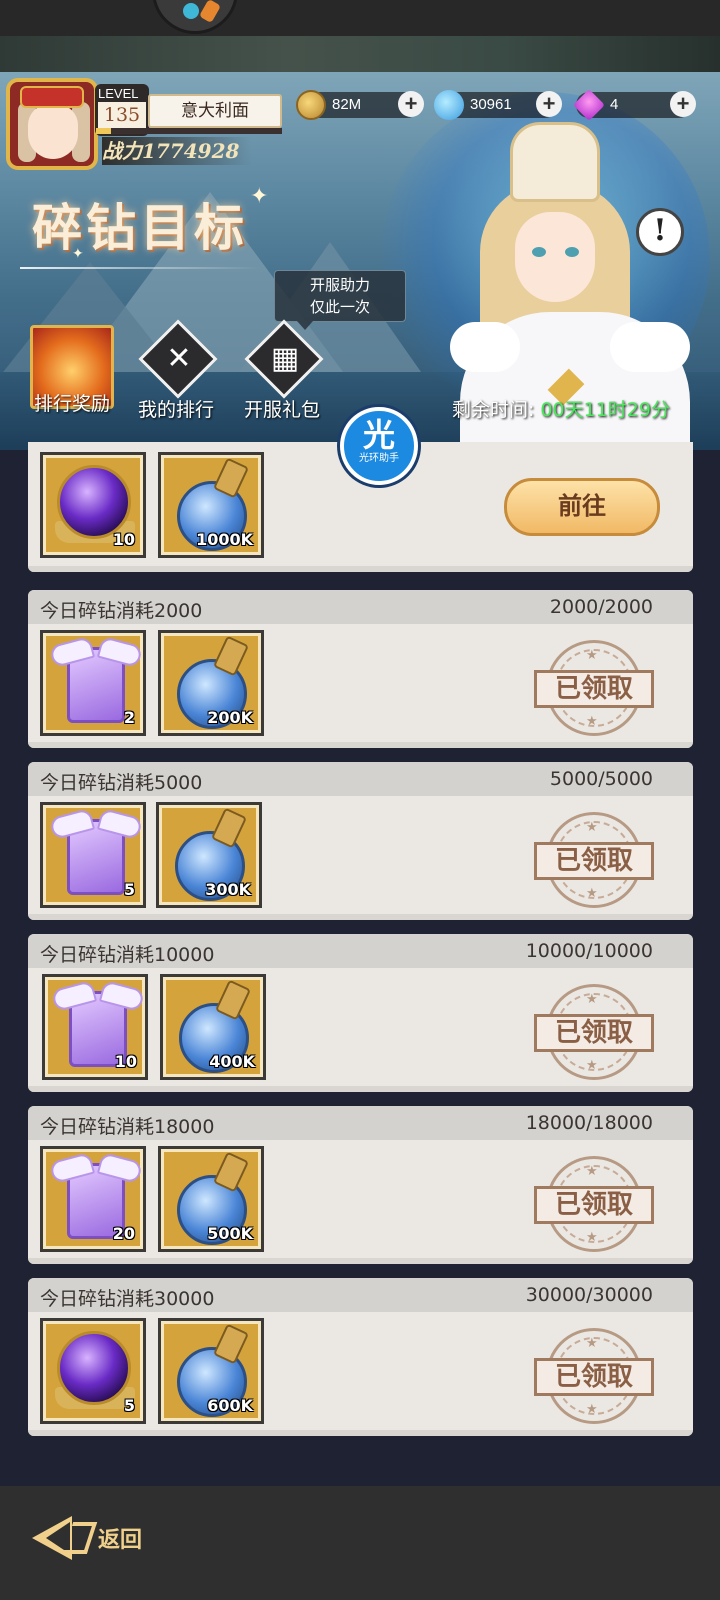  I want to click on combat-power-value: 1774928, so click(191, 151).